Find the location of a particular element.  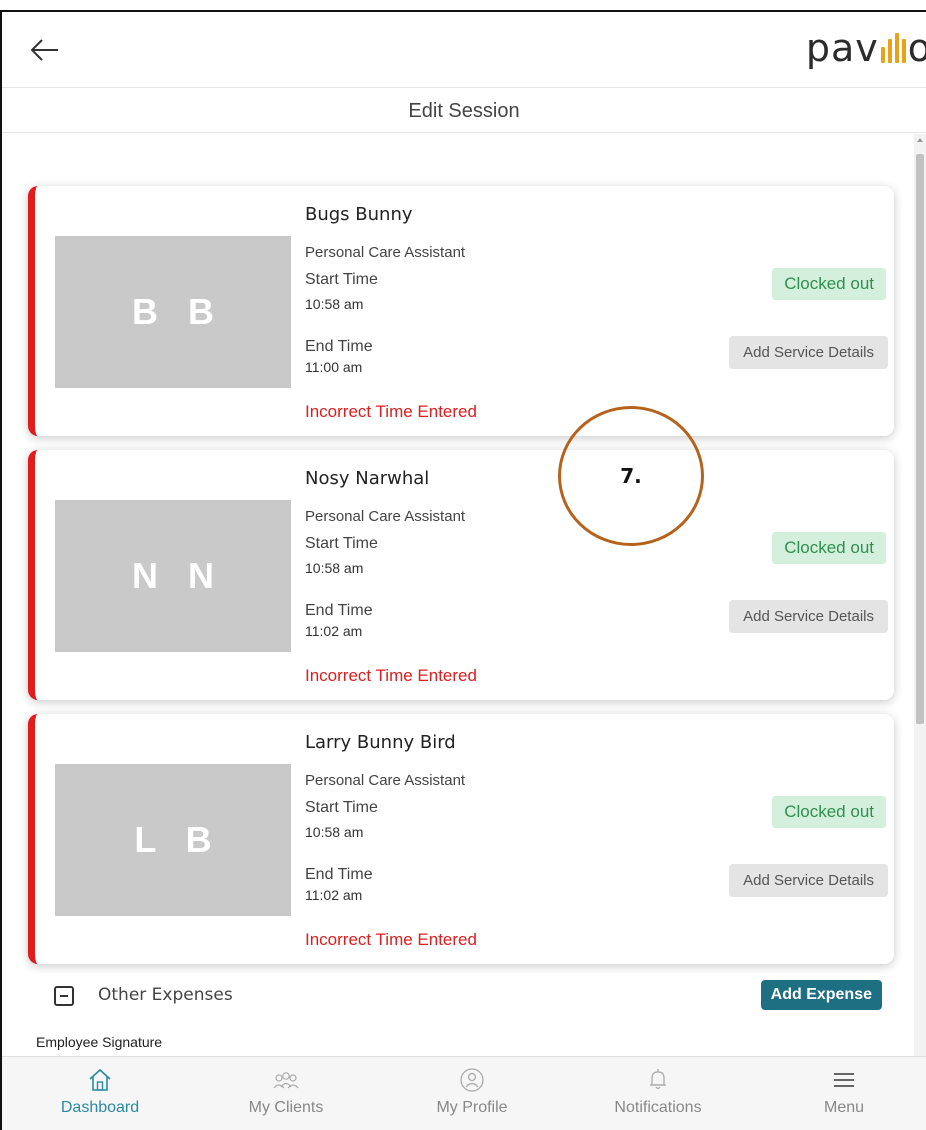

avatar: N N is located at coordinates (173, 576).